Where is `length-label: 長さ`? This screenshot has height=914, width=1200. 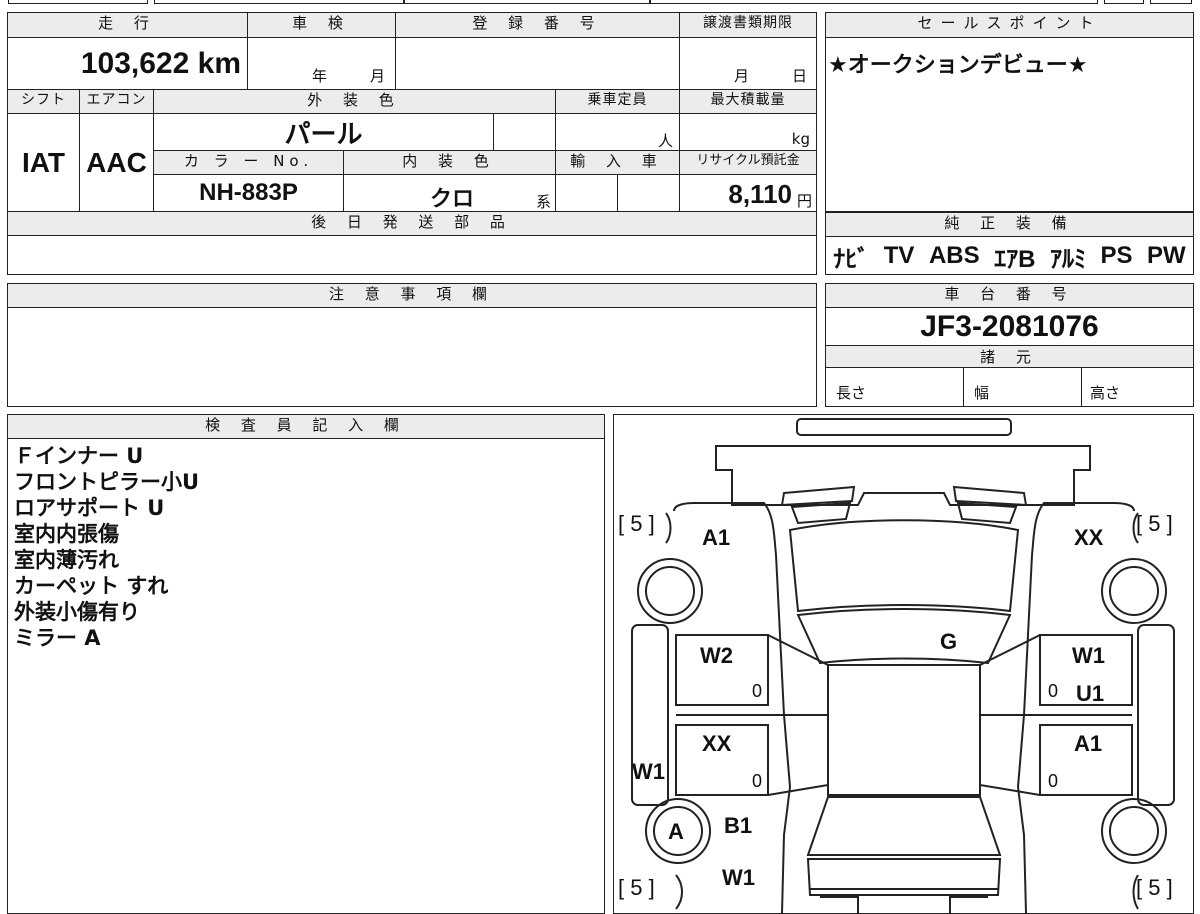
length-label: 長さ is located at coordinates (851, 393).